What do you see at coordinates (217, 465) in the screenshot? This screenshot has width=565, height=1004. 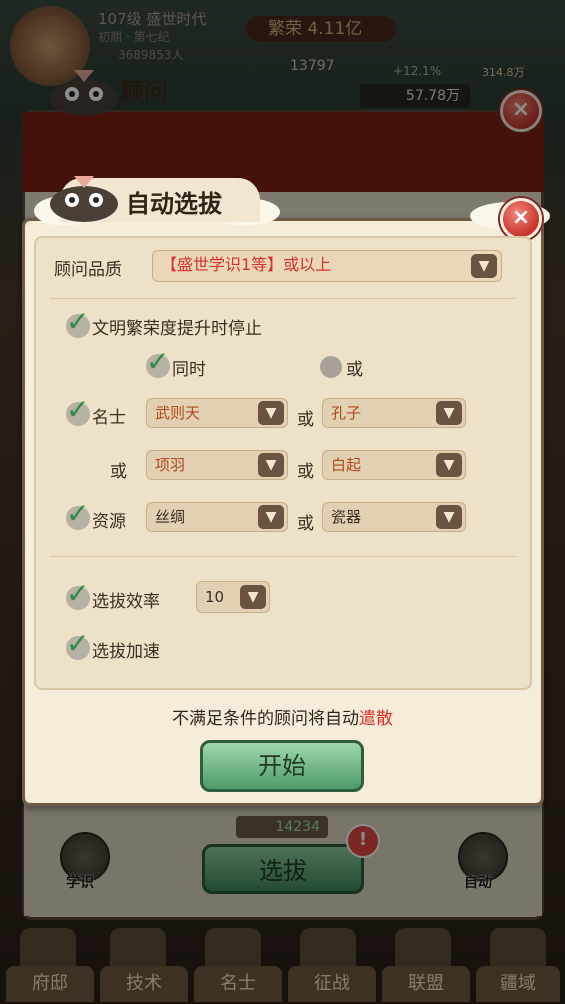 I see `famous-select-3: 项羽 ▼` at bounding box center [217, 465].